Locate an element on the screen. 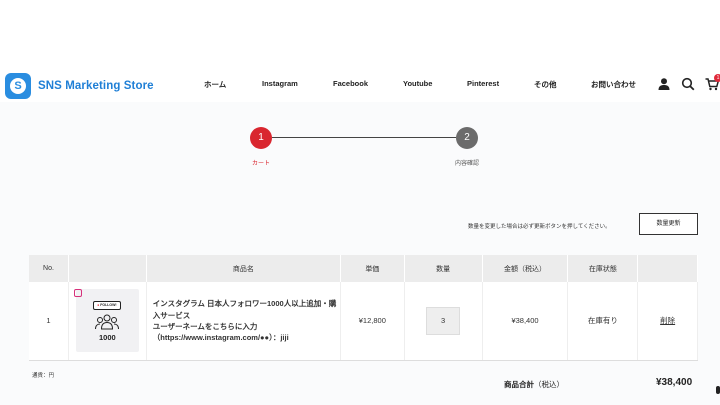  nav-facebook: Facebook is located at coordinates (350, 83).